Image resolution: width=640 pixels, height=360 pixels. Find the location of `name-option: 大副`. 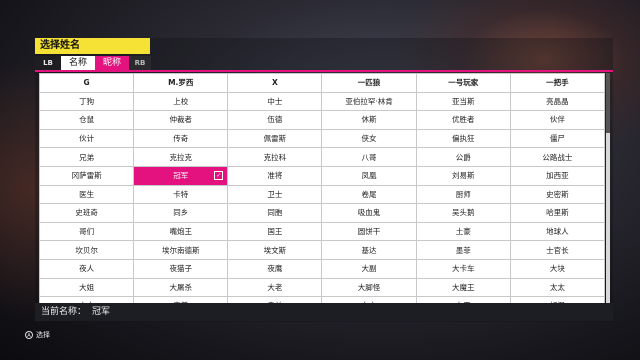

name-option: 大副 is located at coordinates (369, 268).